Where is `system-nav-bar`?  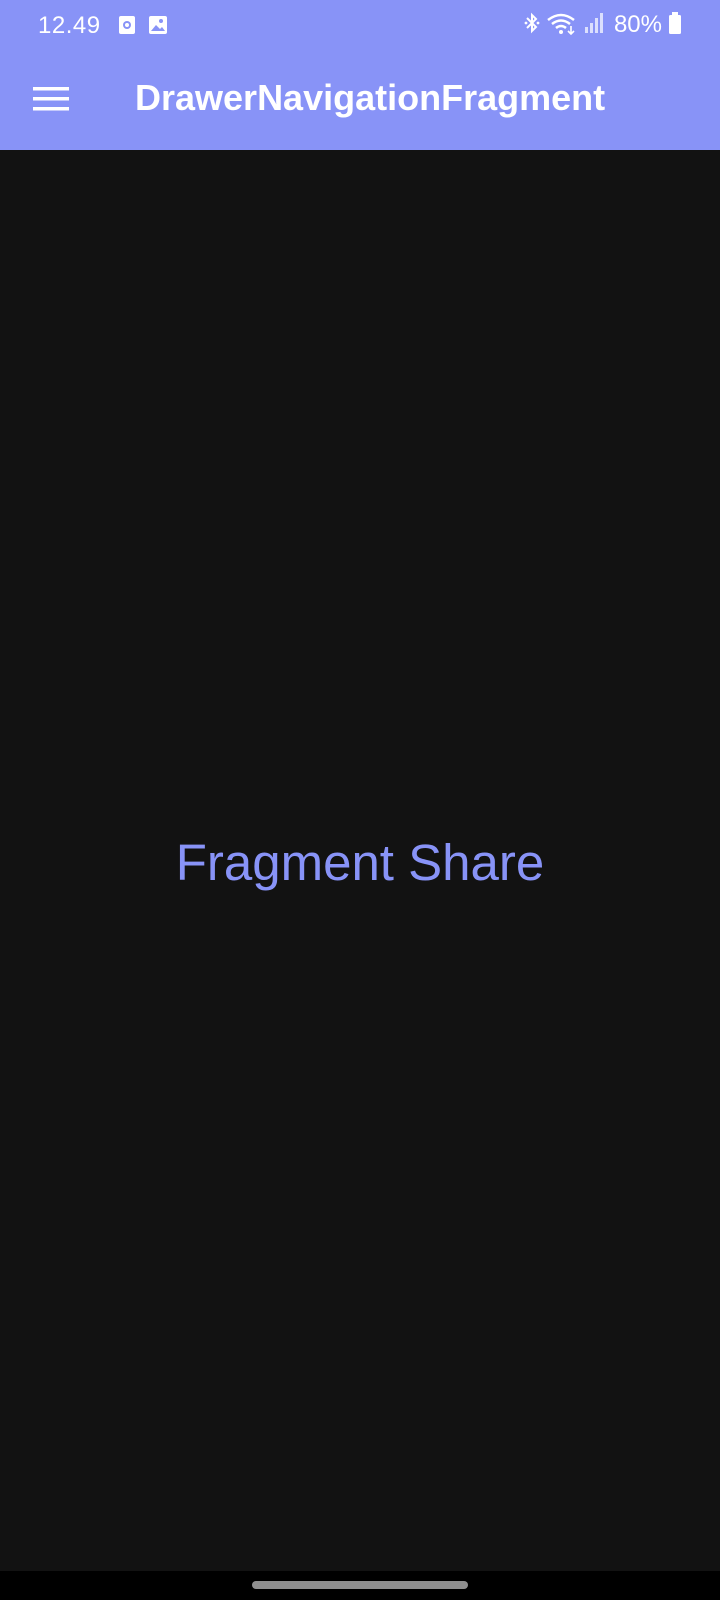 system-nav-bar is located at coordinates (360, 1585).